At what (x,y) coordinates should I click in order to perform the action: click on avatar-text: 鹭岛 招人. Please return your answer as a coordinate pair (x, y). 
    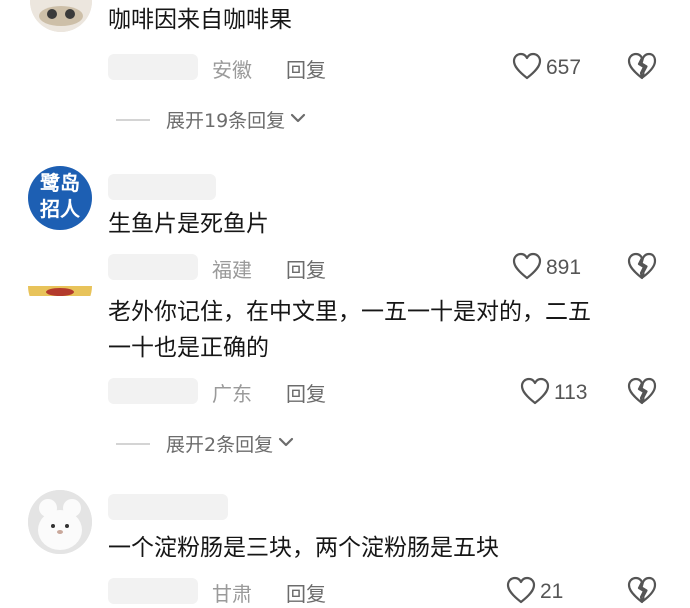
    Looking at the image, I should click on (60, 196).